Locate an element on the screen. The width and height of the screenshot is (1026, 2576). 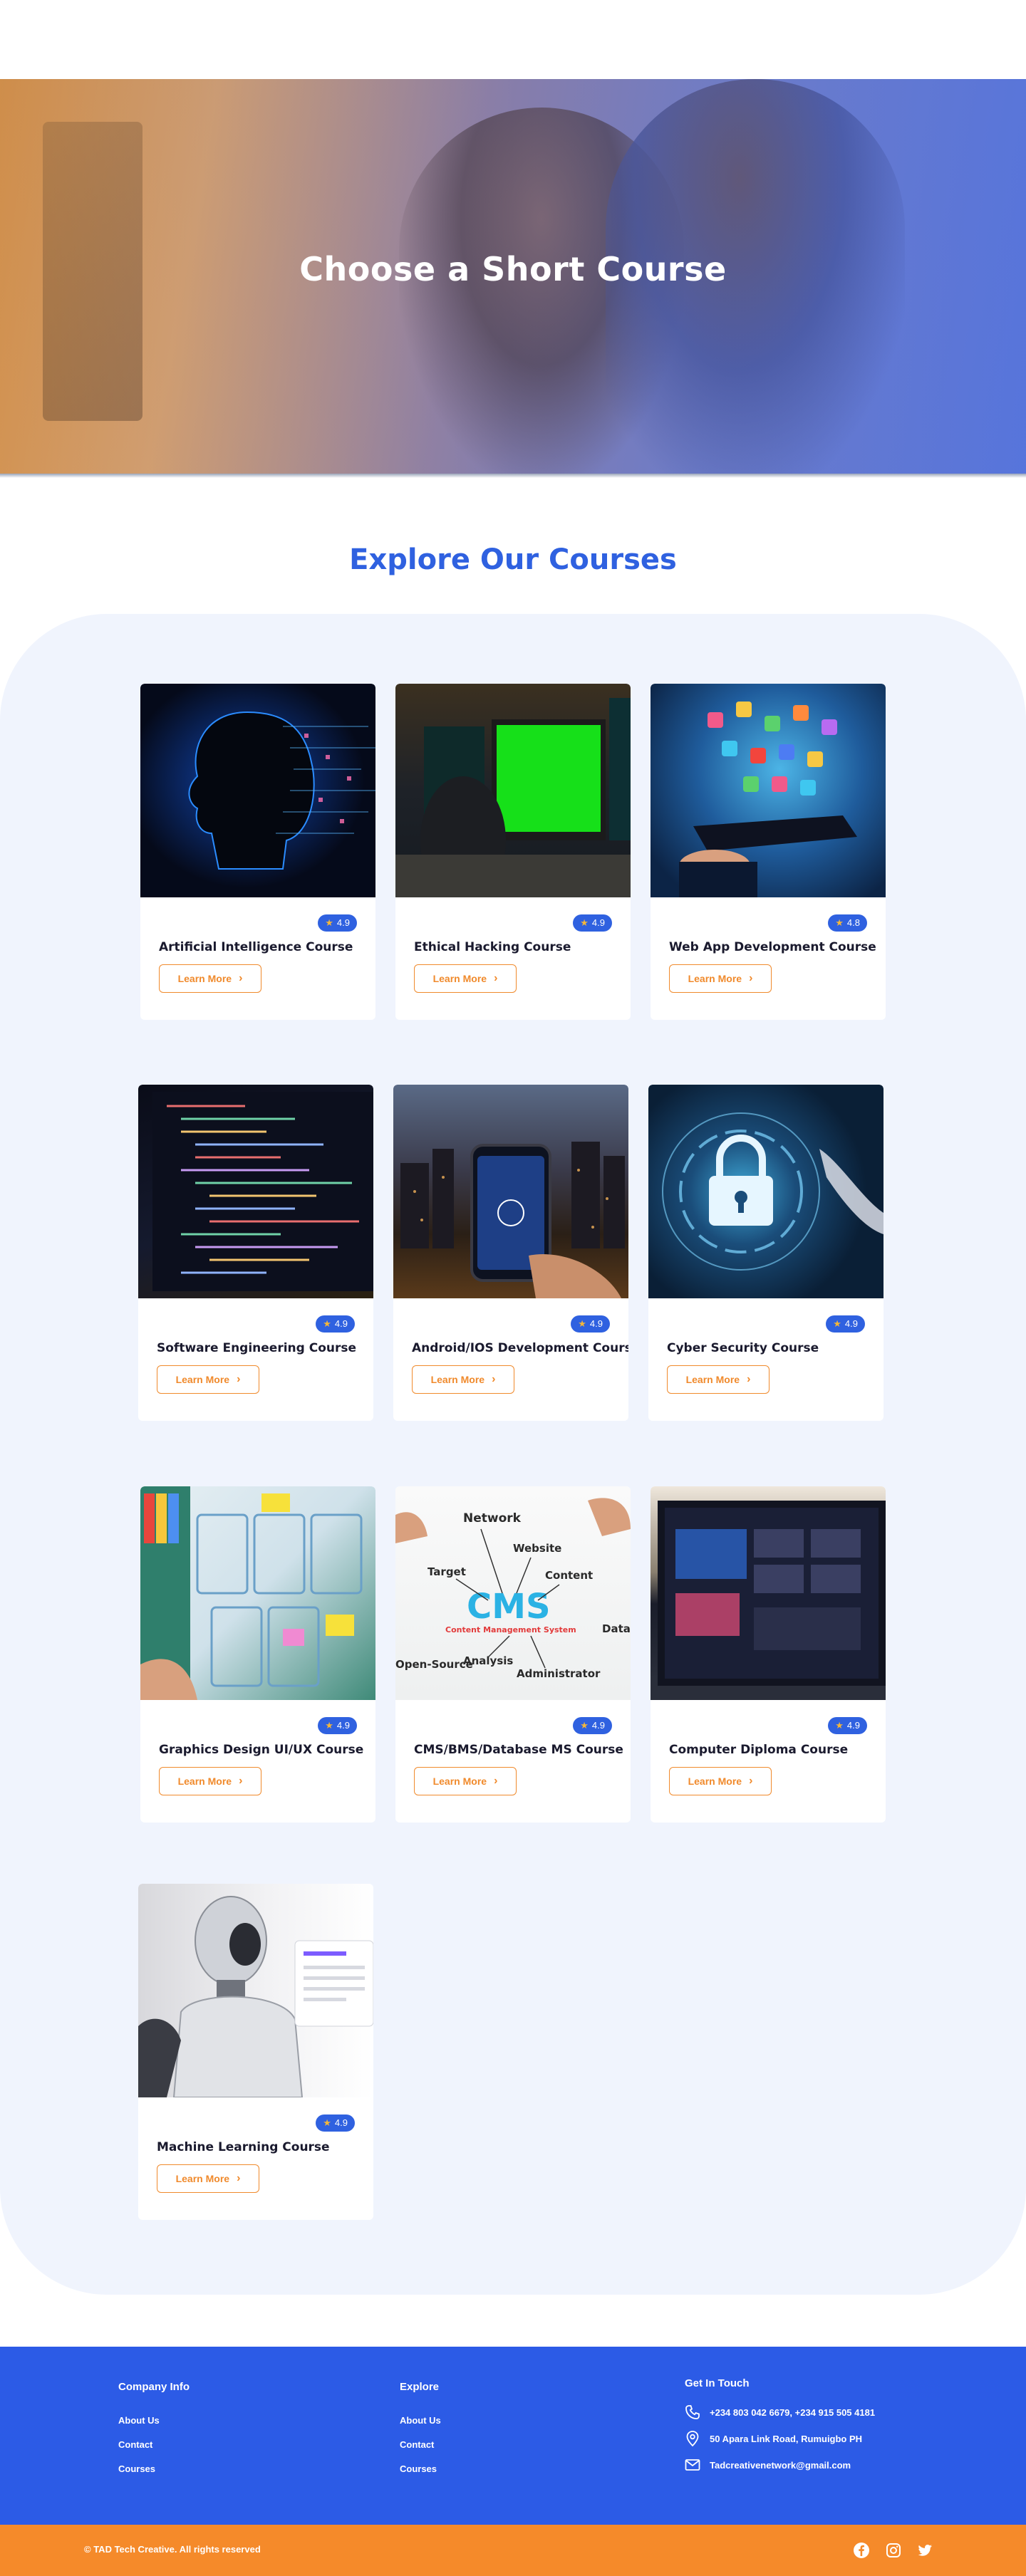
rating-badge: ★ 4.8 is located at coordinates (847, 923).